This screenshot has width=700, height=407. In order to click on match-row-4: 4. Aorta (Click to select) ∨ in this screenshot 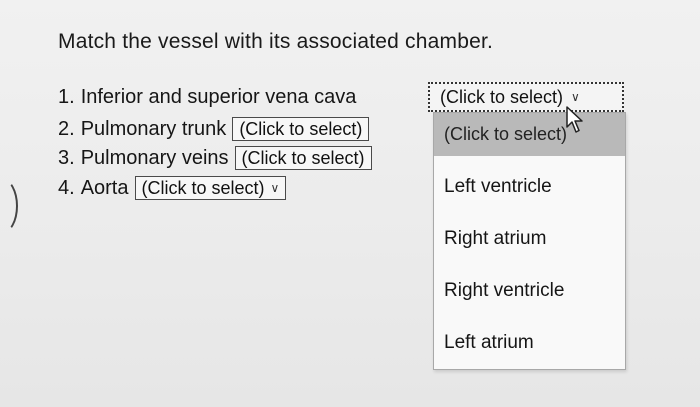, I will do `click(172, 188)`.